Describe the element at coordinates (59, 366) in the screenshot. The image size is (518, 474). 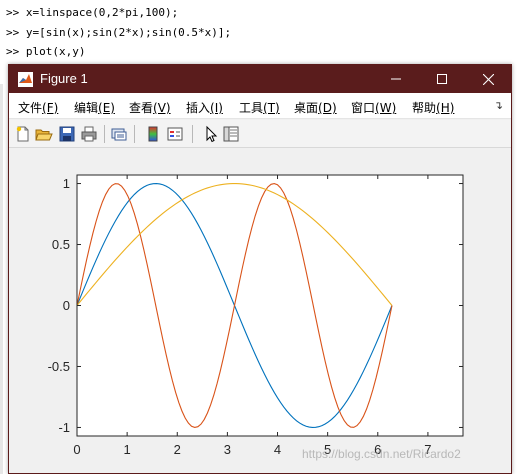
I see `y-tick-label: -0.5` at that location.